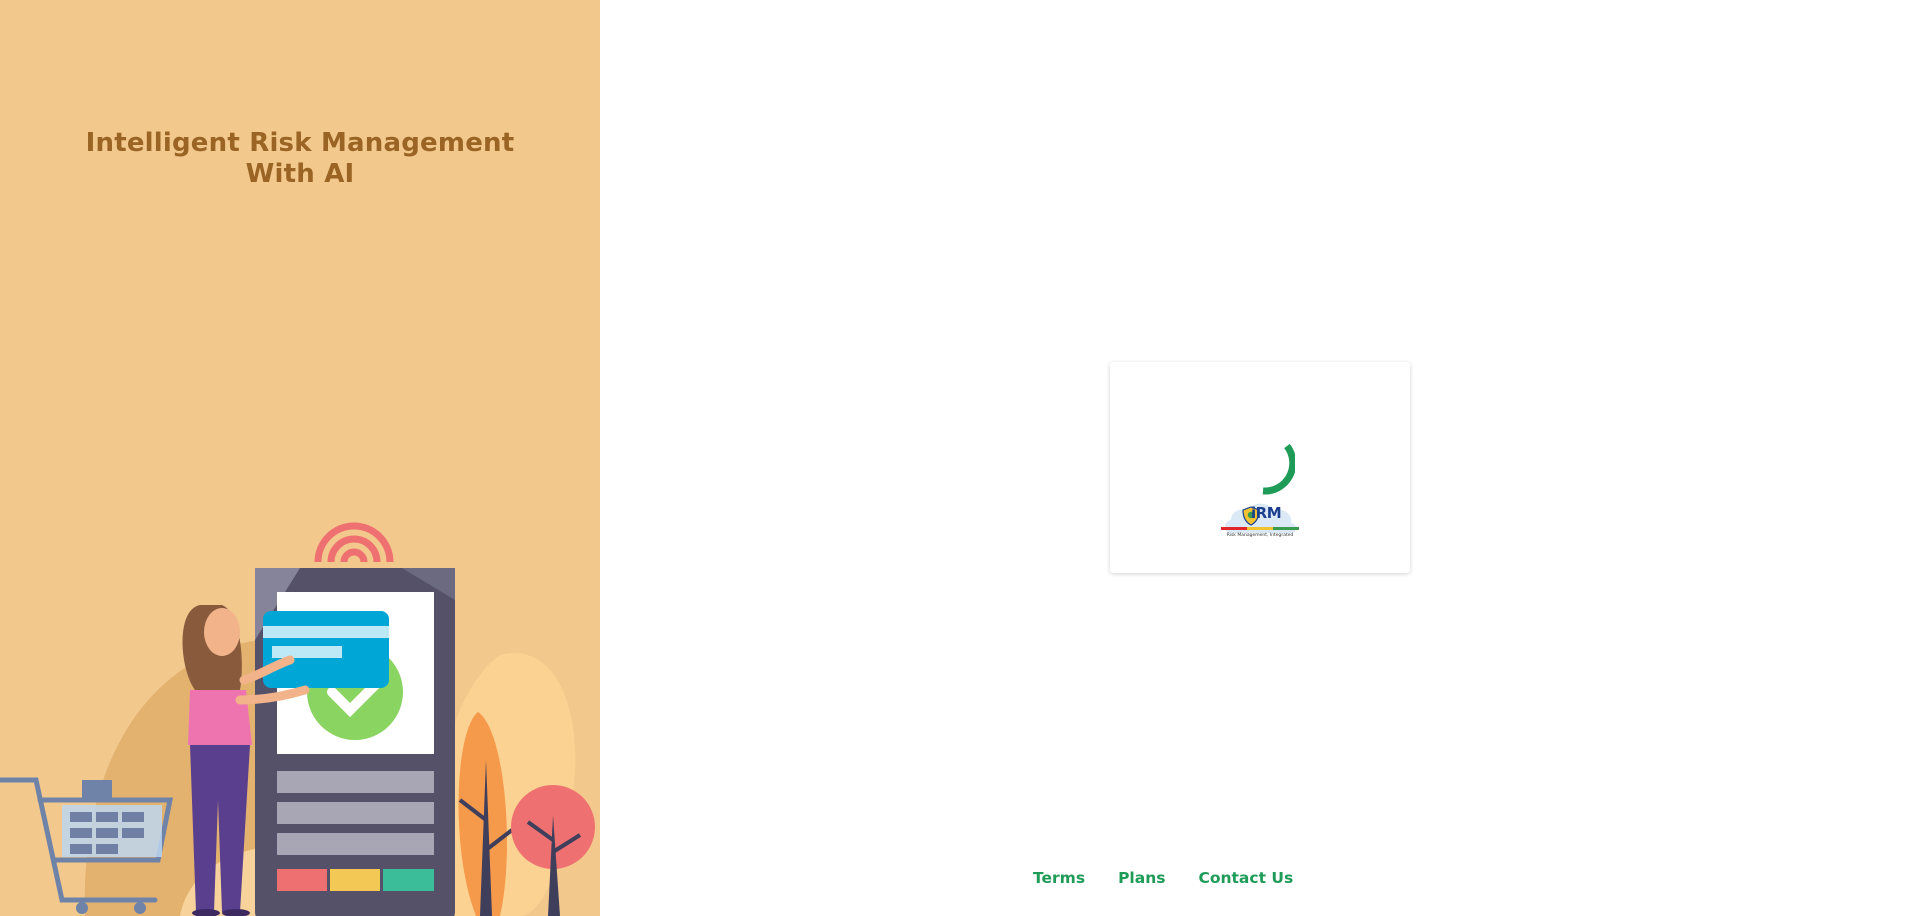  I want to click on contact-us-link: Contact Us, so click(1245, 878).